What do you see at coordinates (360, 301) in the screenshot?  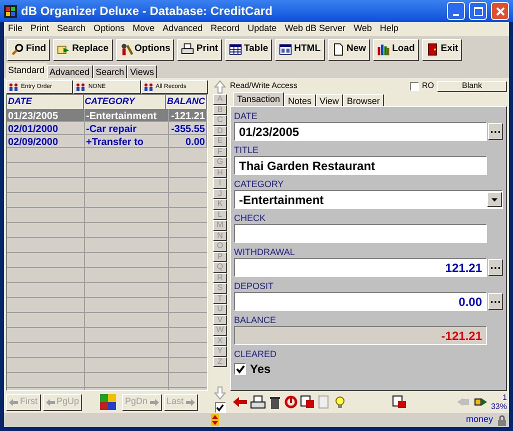 I see `amount-field: 0.00` at bounding box center [360, 301].